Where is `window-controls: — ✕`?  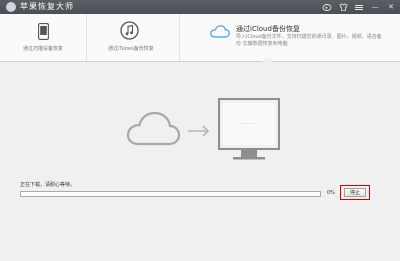 window-controls: — ✕ is located at coordinates (359, 7).